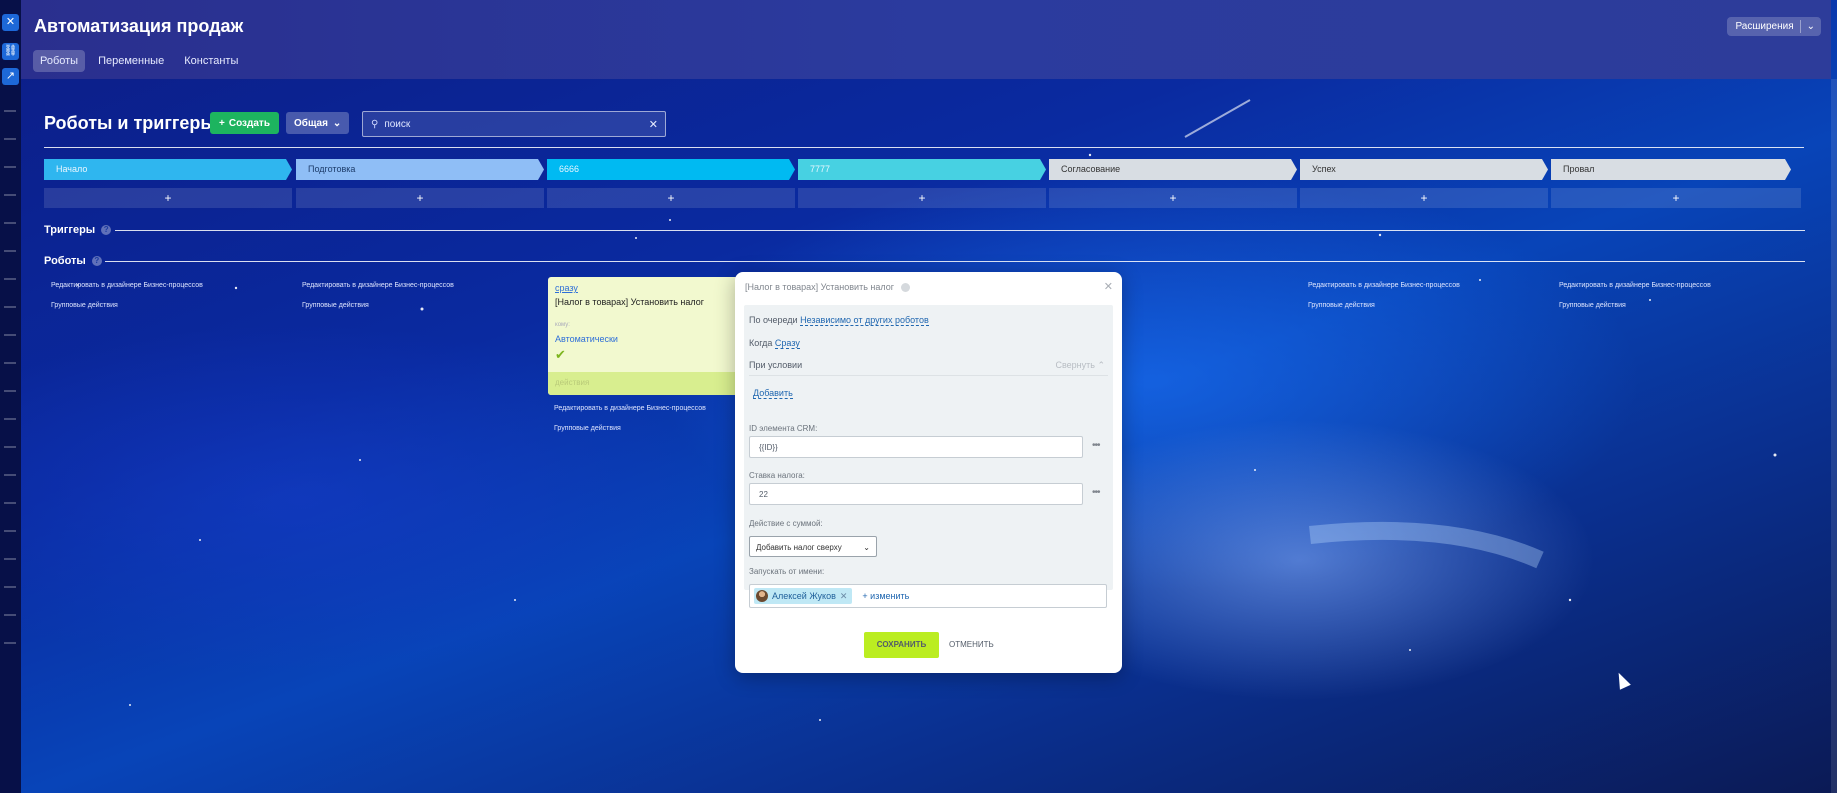 This screenshot has height=793, width=1837. Describe the element at coordinates (971, 645) in the screenshot. I see `cancel-button: ОТМЕНИТЬ` at that location.